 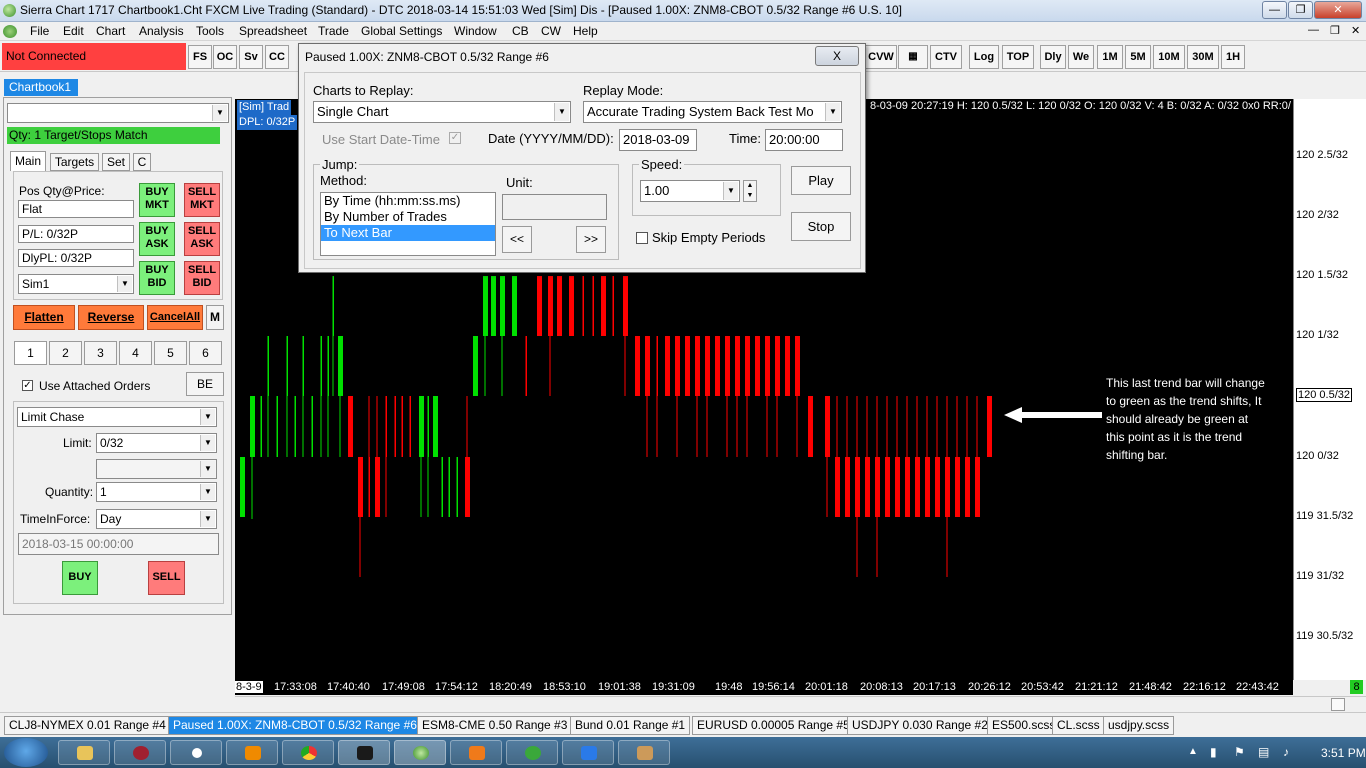 I want to click on speed-combo: 1.00 ▼, so click(x=690, y=191).